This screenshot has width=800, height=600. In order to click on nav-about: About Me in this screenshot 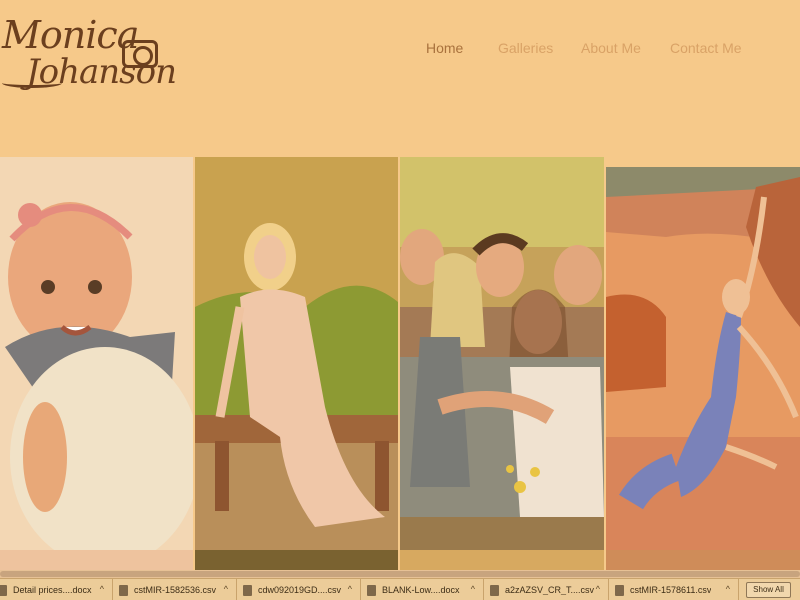, I will do `click(611, 48)`.